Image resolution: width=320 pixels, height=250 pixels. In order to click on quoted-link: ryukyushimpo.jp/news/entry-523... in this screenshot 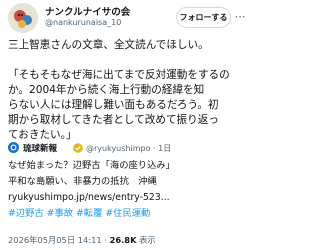, I will do `click(89, 197)`.